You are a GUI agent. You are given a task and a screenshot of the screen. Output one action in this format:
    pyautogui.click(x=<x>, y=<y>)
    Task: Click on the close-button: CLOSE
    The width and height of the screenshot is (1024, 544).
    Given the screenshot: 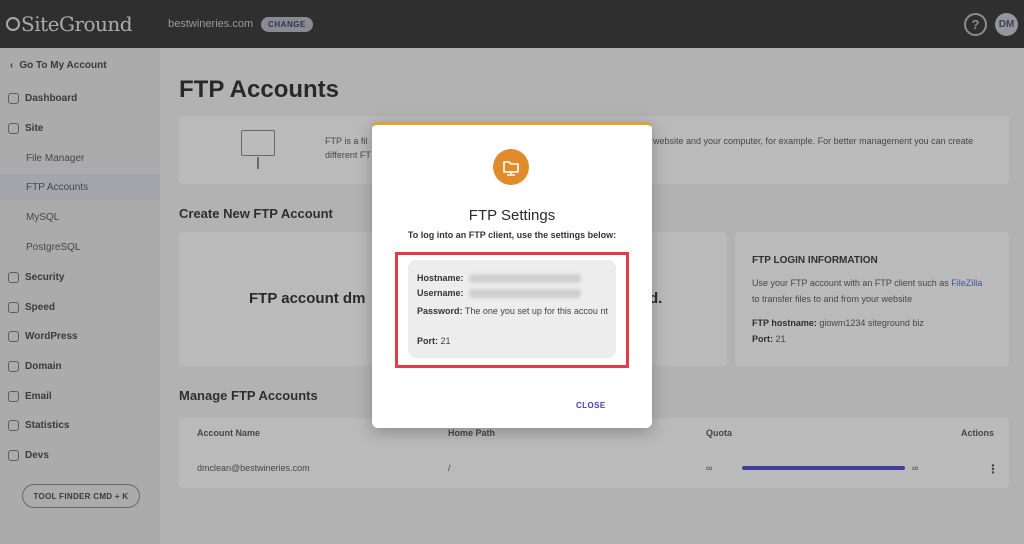 What is the action you would take?
    pyautogui.click(x=591, y=405)
    